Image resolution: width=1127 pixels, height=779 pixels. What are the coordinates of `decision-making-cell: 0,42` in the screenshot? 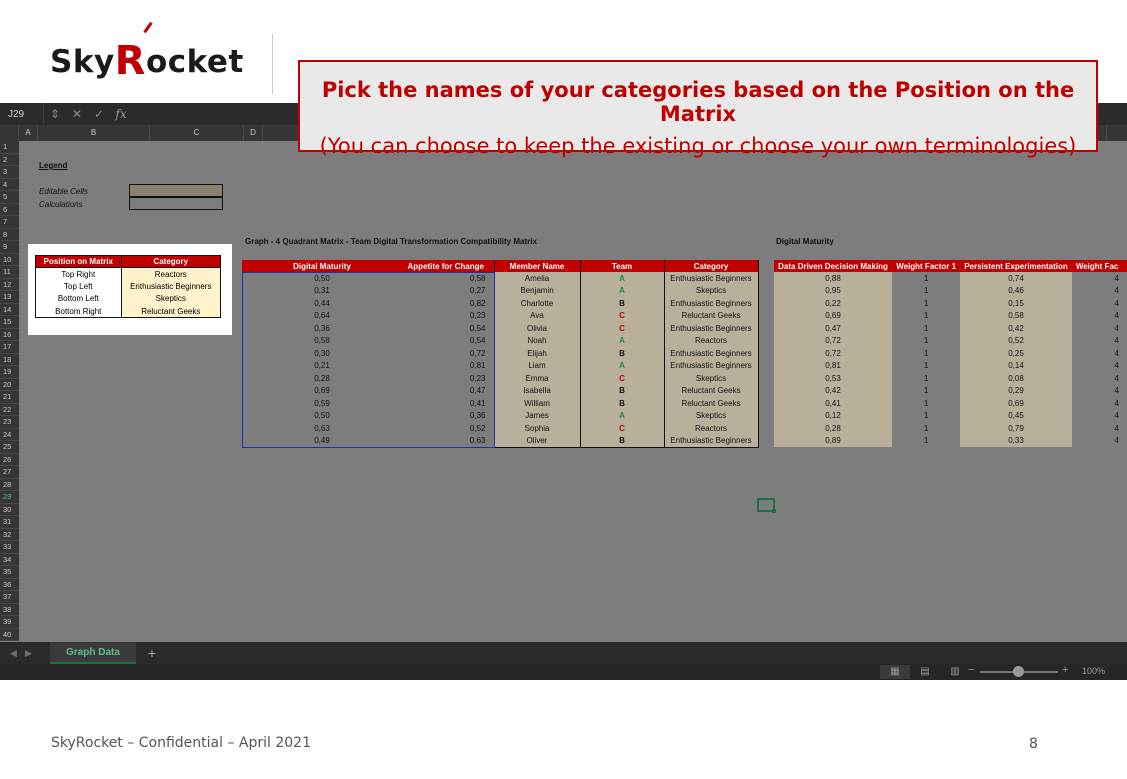 It's located at (833, 390).